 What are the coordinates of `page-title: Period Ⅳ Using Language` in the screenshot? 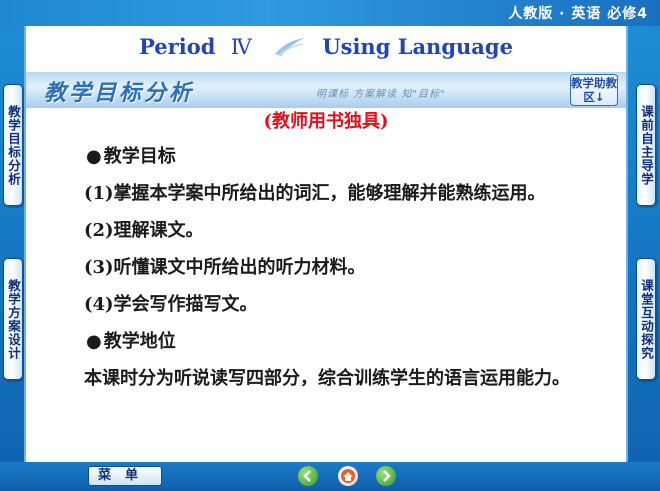 It's located at (326, 46).